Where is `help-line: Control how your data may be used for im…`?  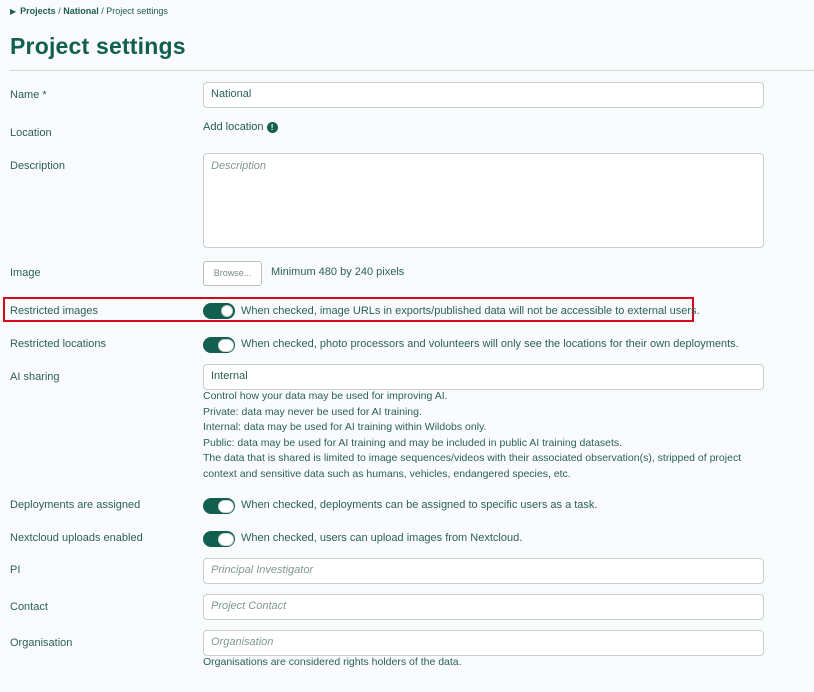
help-line: Control how your data may be used for im… is located at coordinates (325, 396).